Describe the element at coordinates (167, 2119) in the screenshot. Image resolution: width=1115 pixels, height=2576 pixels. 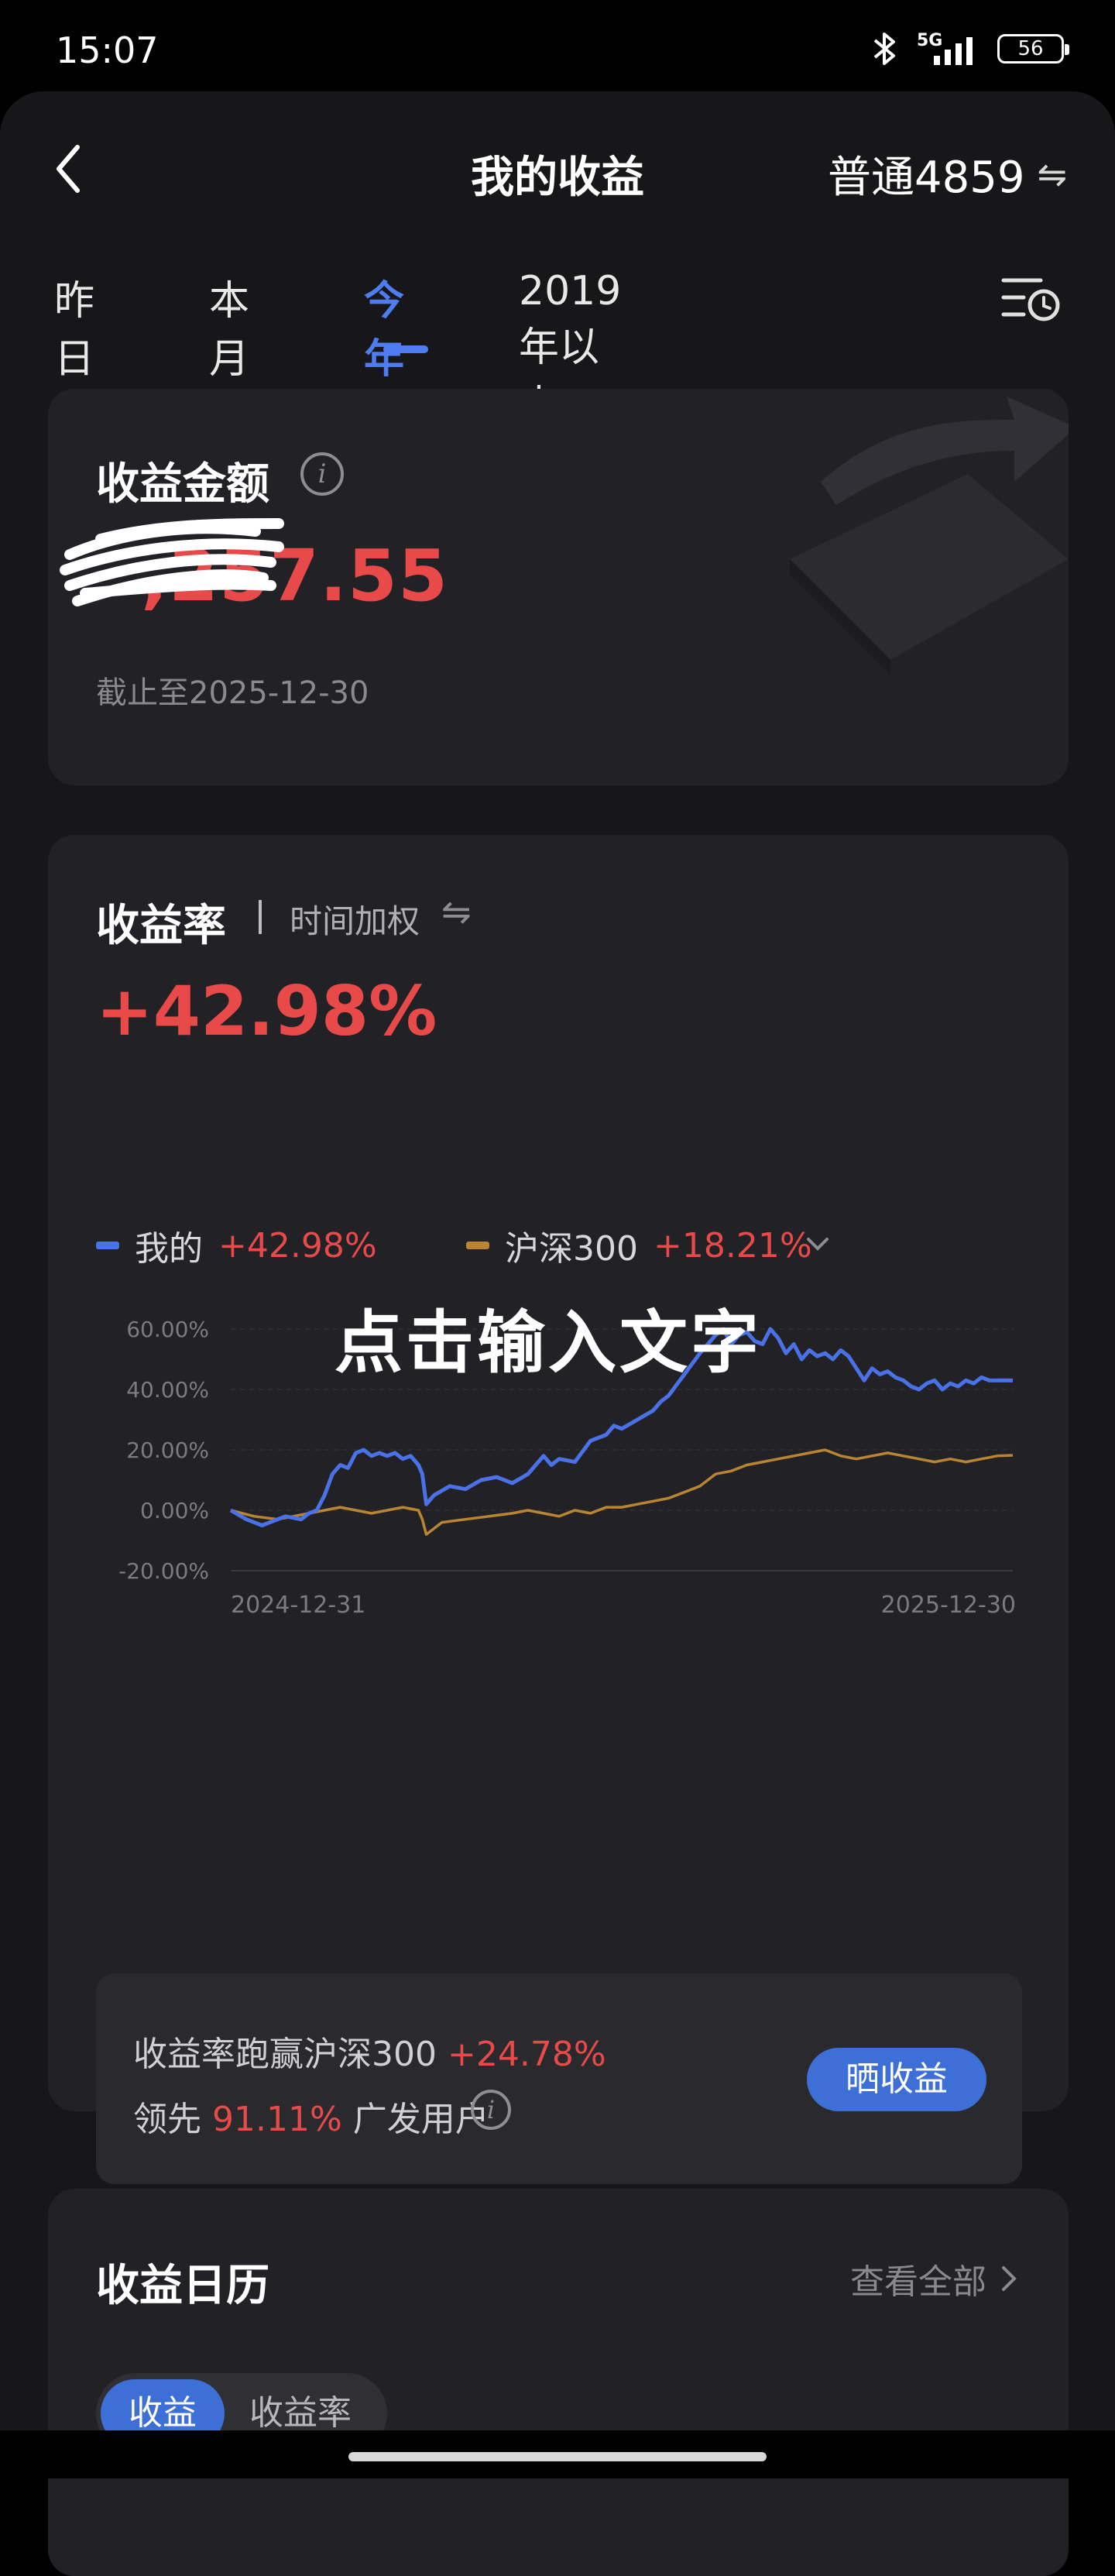
I see `rank-prefix: 领先` at that location.